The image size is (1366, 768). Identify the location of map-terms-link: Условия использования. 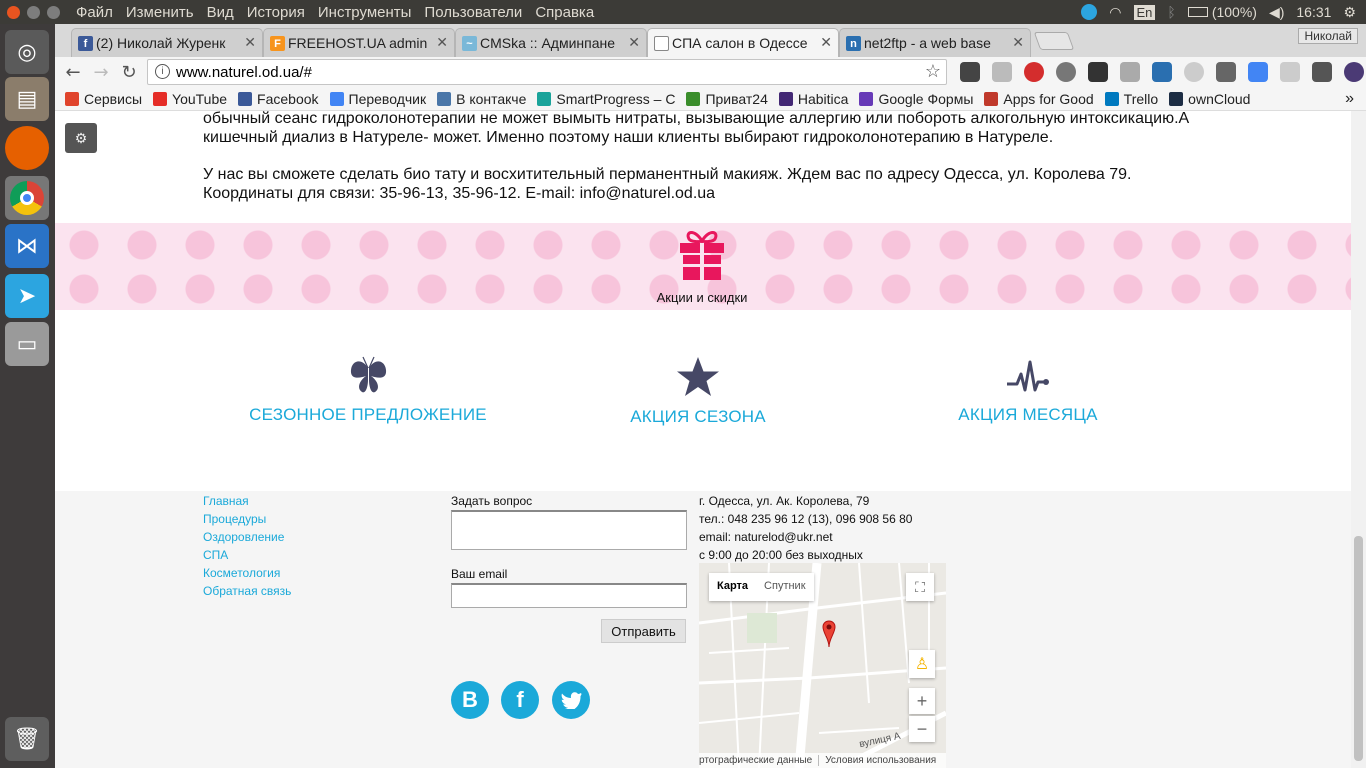
(877, 760).